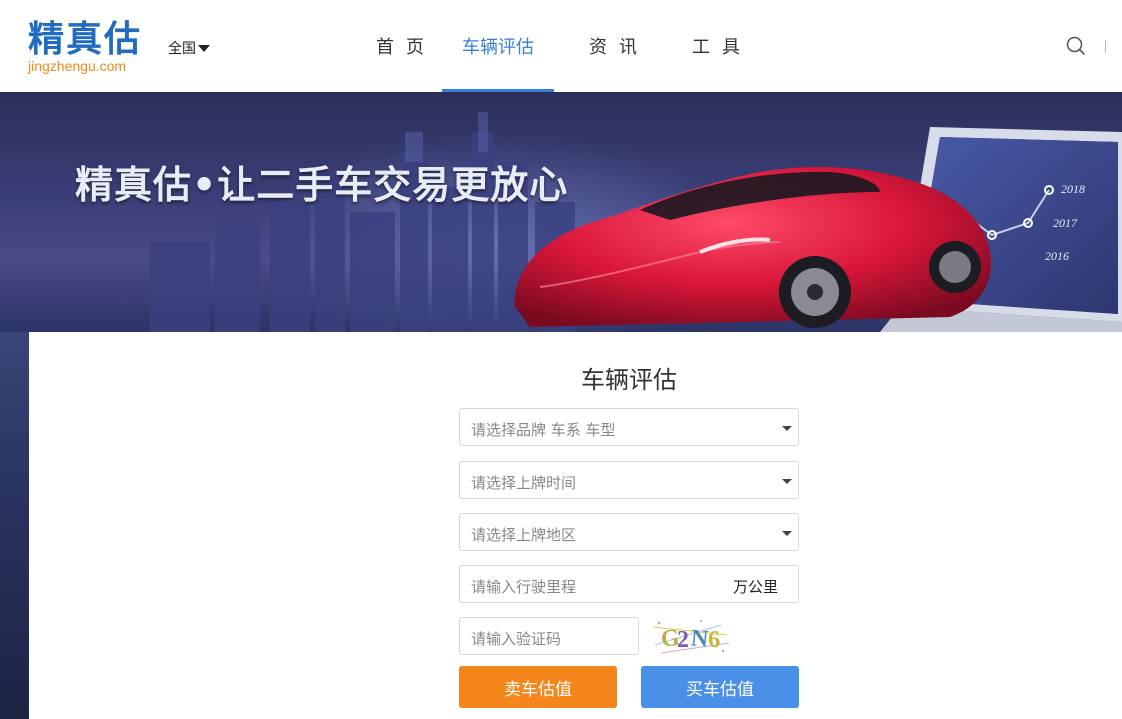 The width and height of the screenshot is (1122, 719). Describe the element at coordinates (524, 535) in the screenshot. I see `registration-region-placeholder: 请选择上牌地区` at that location.